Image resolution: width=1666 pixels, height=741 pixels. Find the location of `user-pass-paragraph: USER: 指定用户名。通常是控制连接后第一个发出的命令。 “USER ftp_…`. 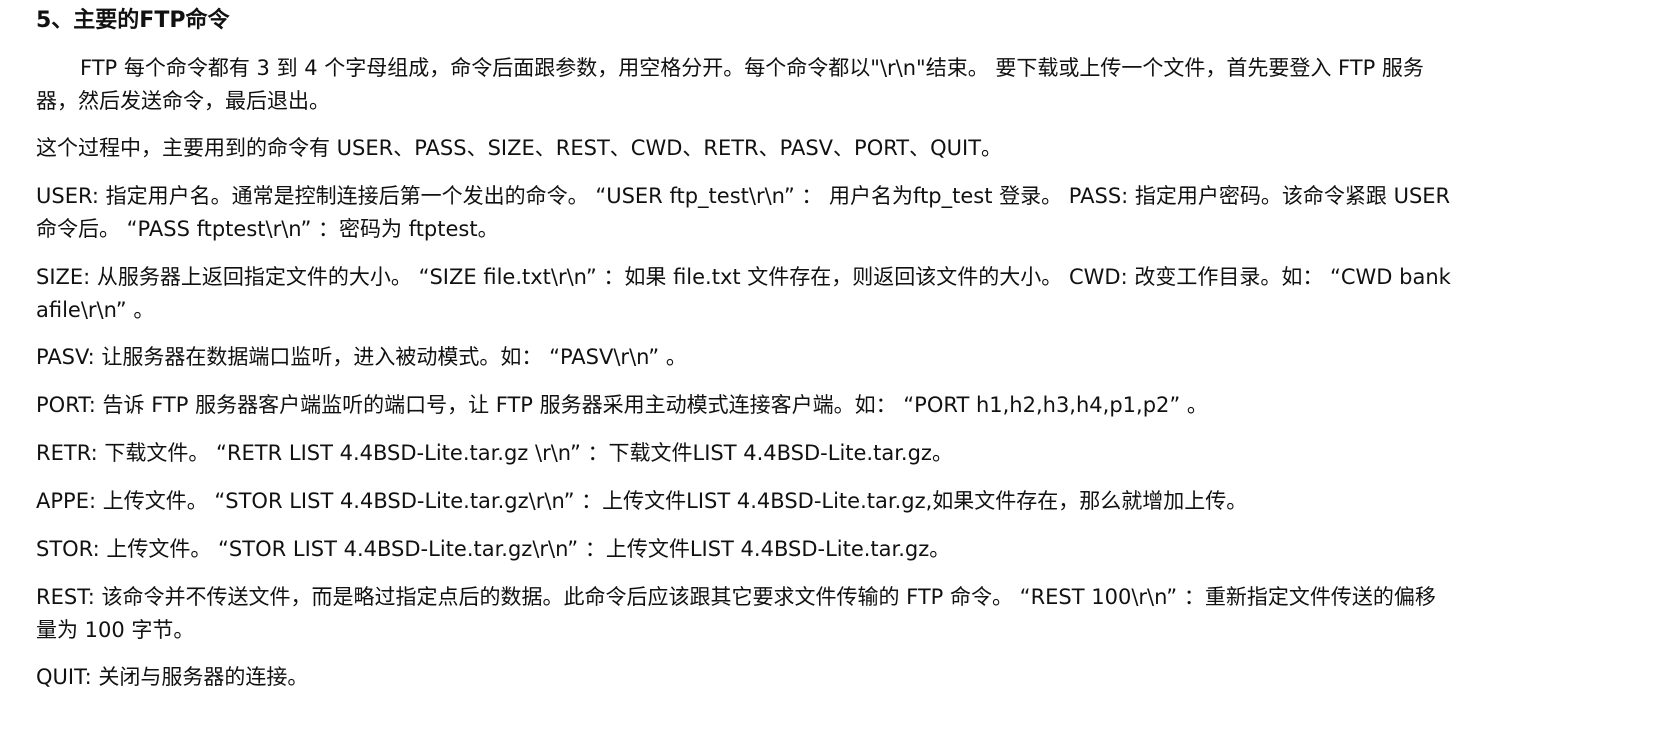

user-pass-paragraph: USER: 指定用户名。通常是控制连接后第一个发出的命令。 “USER ftp_… is located at coordinates (743, 212).